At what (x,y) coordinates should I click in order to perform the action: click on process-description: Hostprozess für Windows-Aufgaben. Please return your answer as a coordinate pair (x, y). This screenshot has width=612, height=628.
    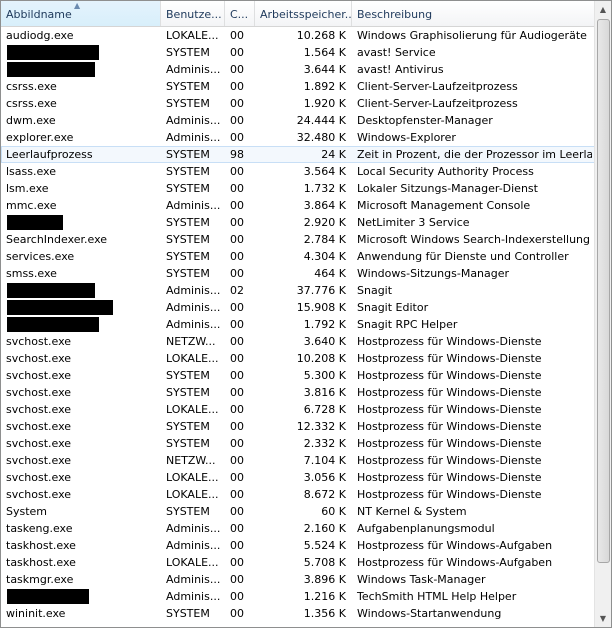
    Looking at the image, I should click on (455, 562).